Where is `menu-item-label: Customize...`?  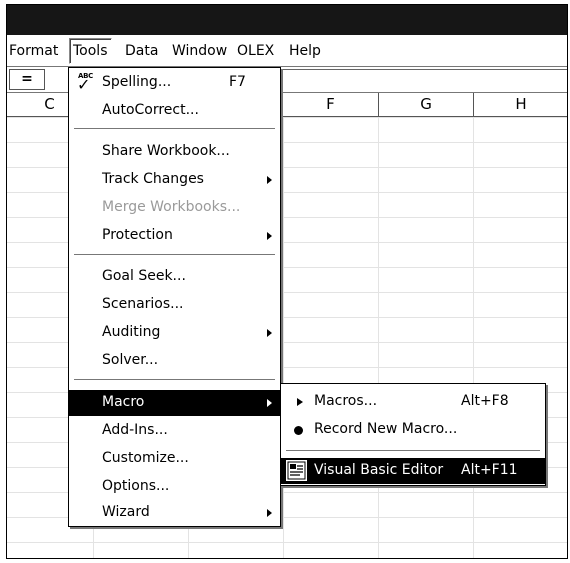
menu-item-label: Customize... is located at coordinates (145, 458).